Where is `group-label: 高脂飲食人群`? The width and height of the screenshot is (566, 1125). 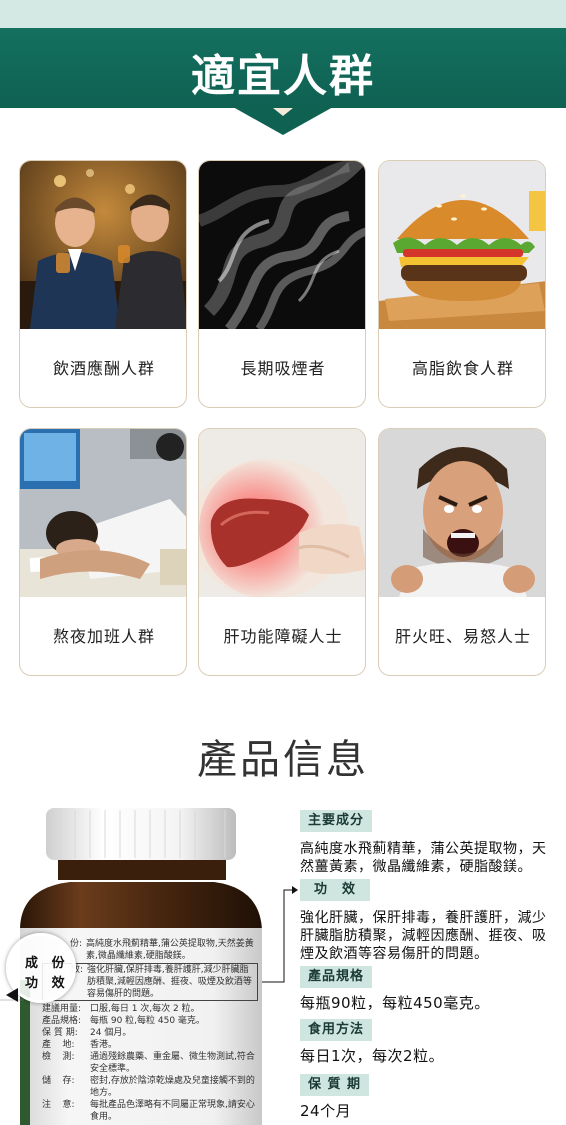
group-label: 高脂飲食人群 is located at coordinates (462, 368).